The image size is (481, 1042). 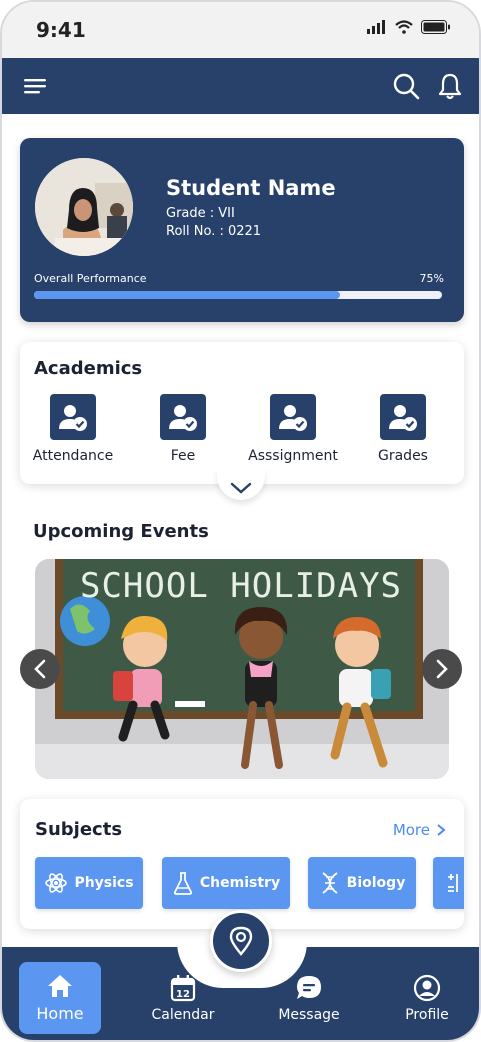 I want to click on message-icon, so click(x=309, y=987).